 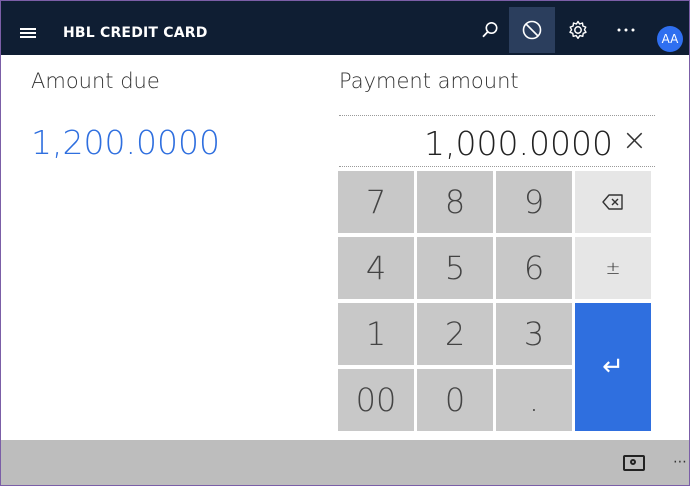 I want to click on backspace-key, so click(x=613, y=202).